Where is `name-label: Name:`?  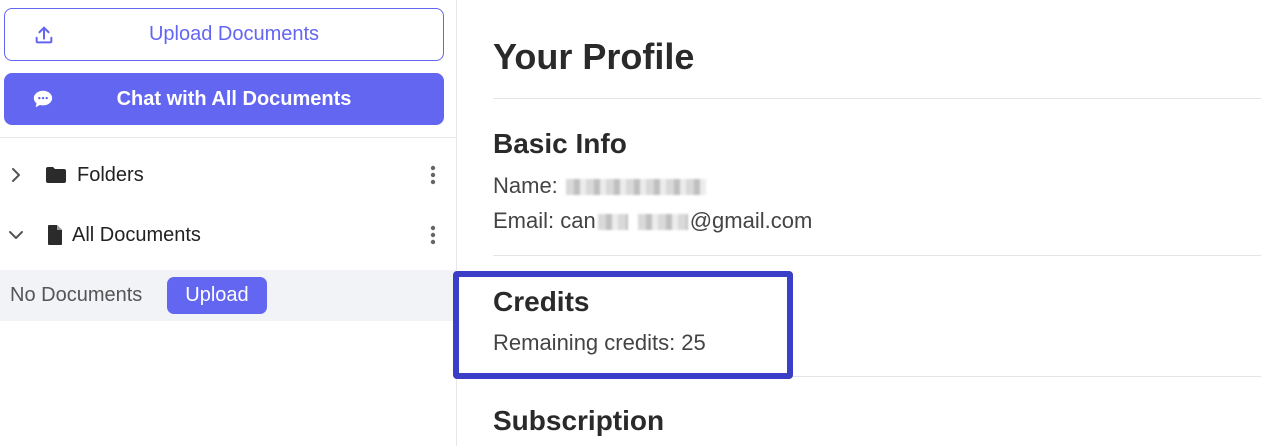 name-label: Name: is located at coordinates (525, 185).